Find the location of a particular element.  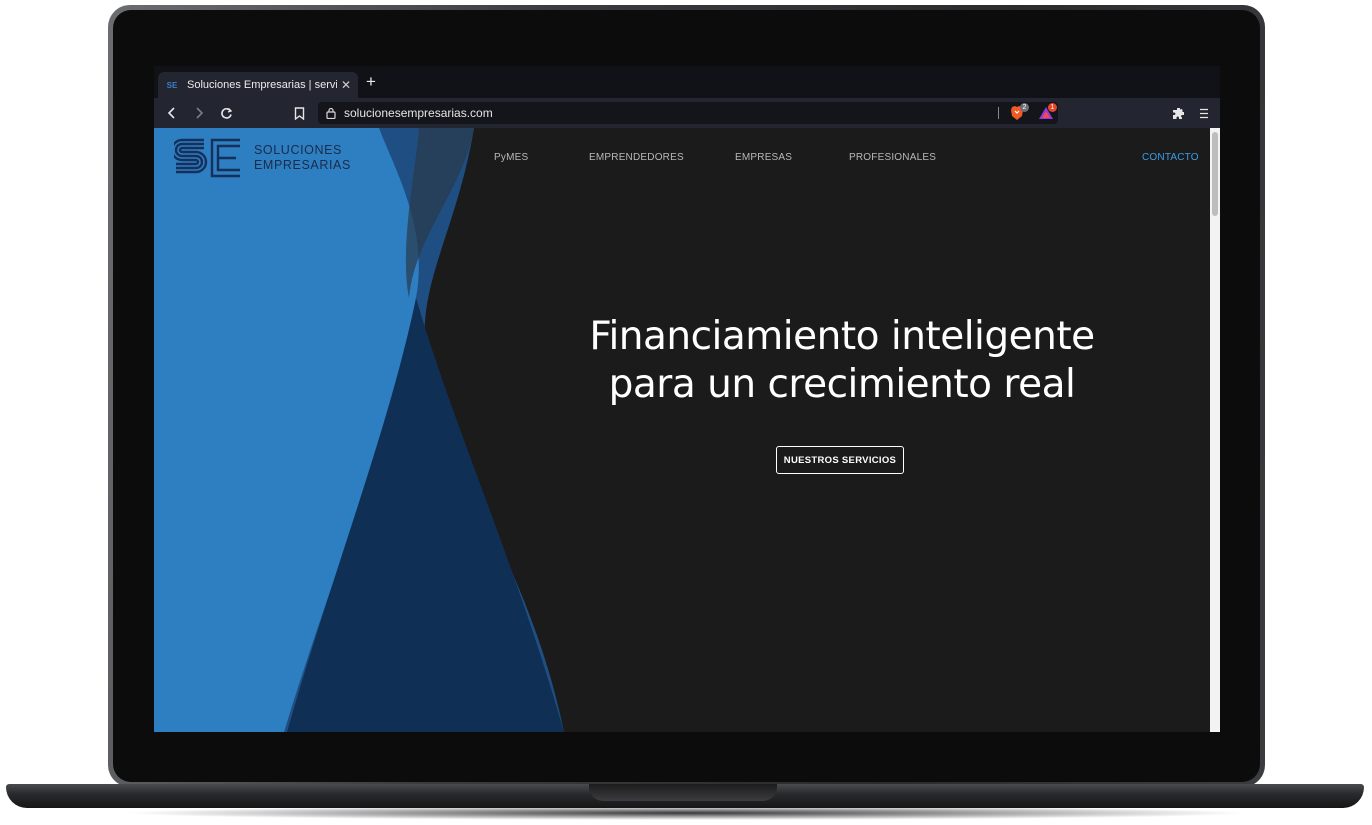

menu-icon is located at coordinates (1204, 113).